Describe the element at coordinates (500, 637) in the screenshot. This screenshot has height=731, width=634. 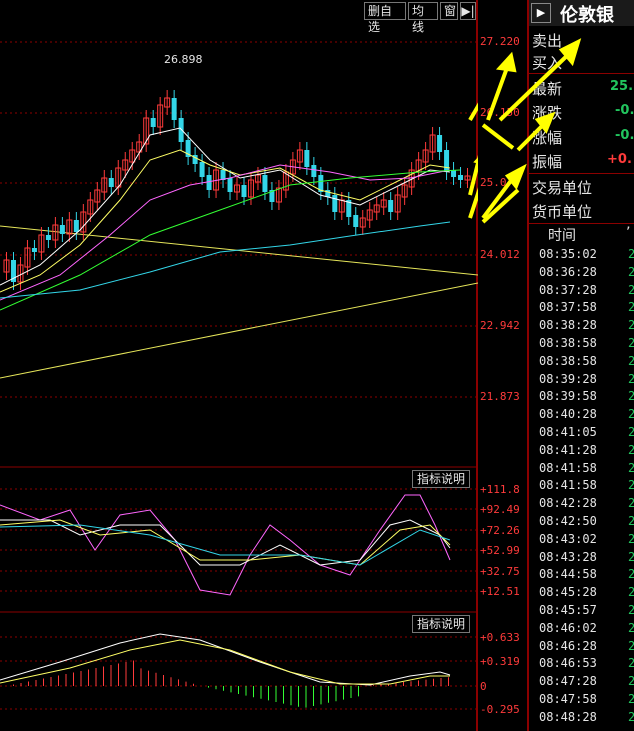
I see `macd-axis-label: +0.633` at that location.